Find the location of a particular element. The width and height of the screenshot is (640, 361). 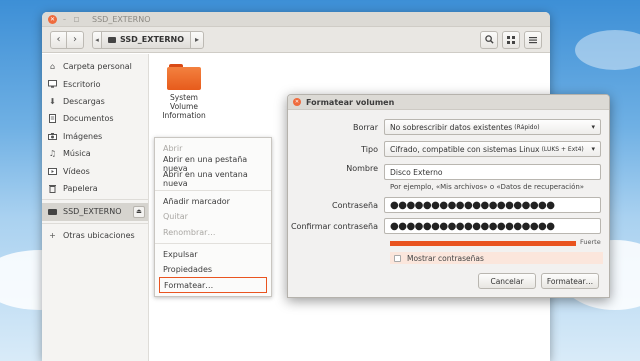

chevron-right-icon: › is located at coordinates (75, 39).